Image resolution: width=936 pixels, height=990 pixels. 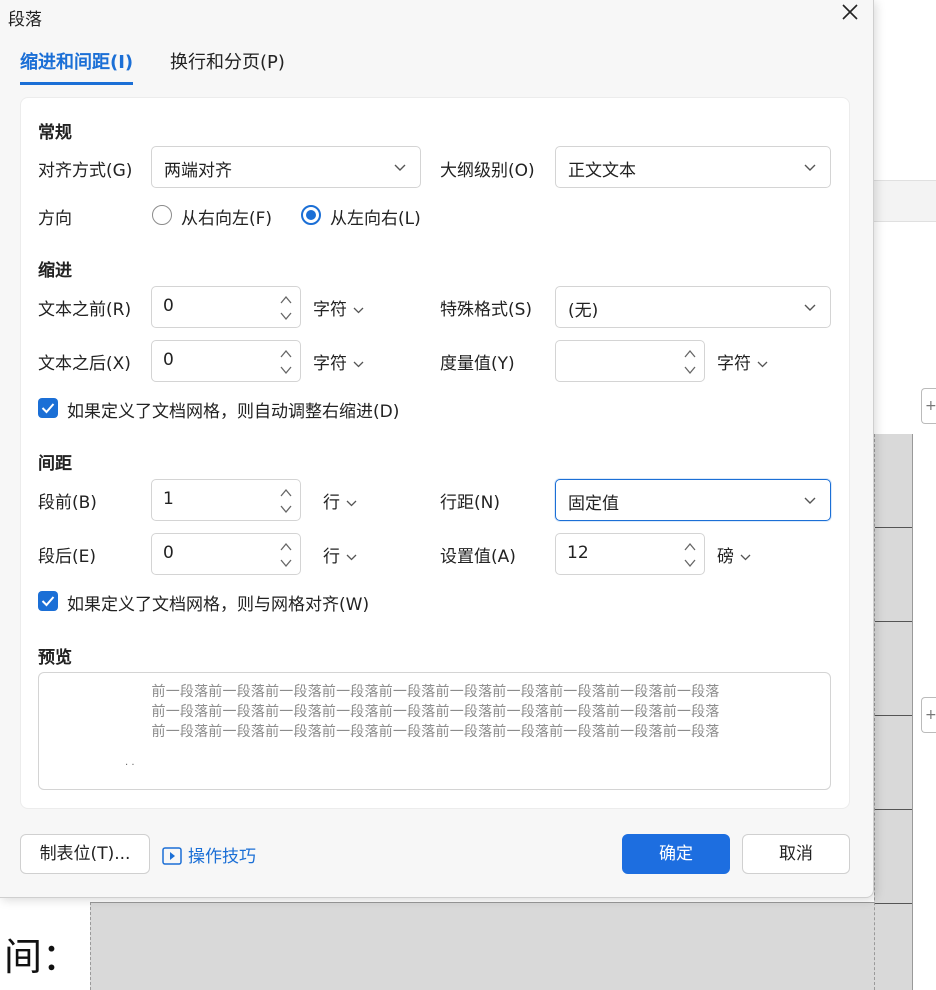 I want to click on document-table-cell, so click(x=482, y=946).